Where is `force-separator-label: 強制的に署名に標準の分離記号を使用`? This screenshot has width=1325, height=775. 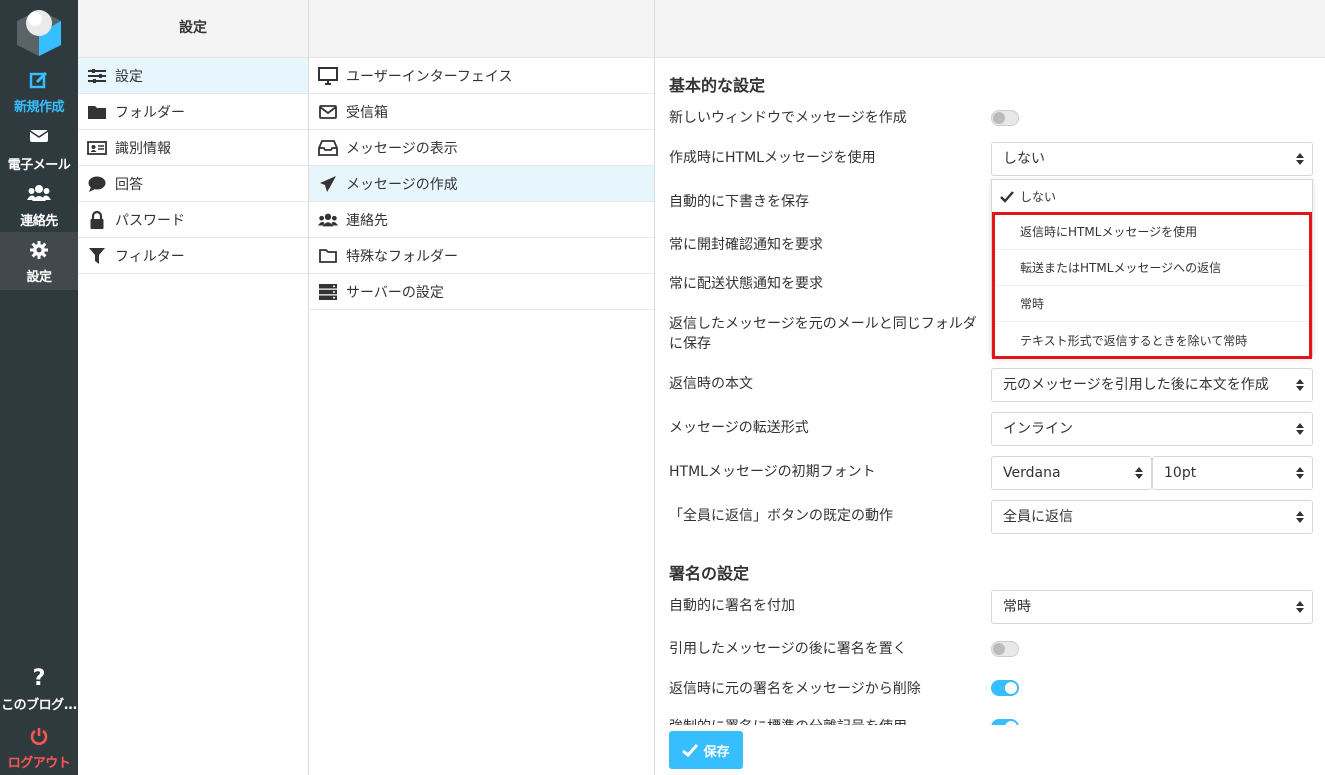
force-separator-label: 強制的に署名に標準の分離記号を使用 is located at coordinates (829, 721).